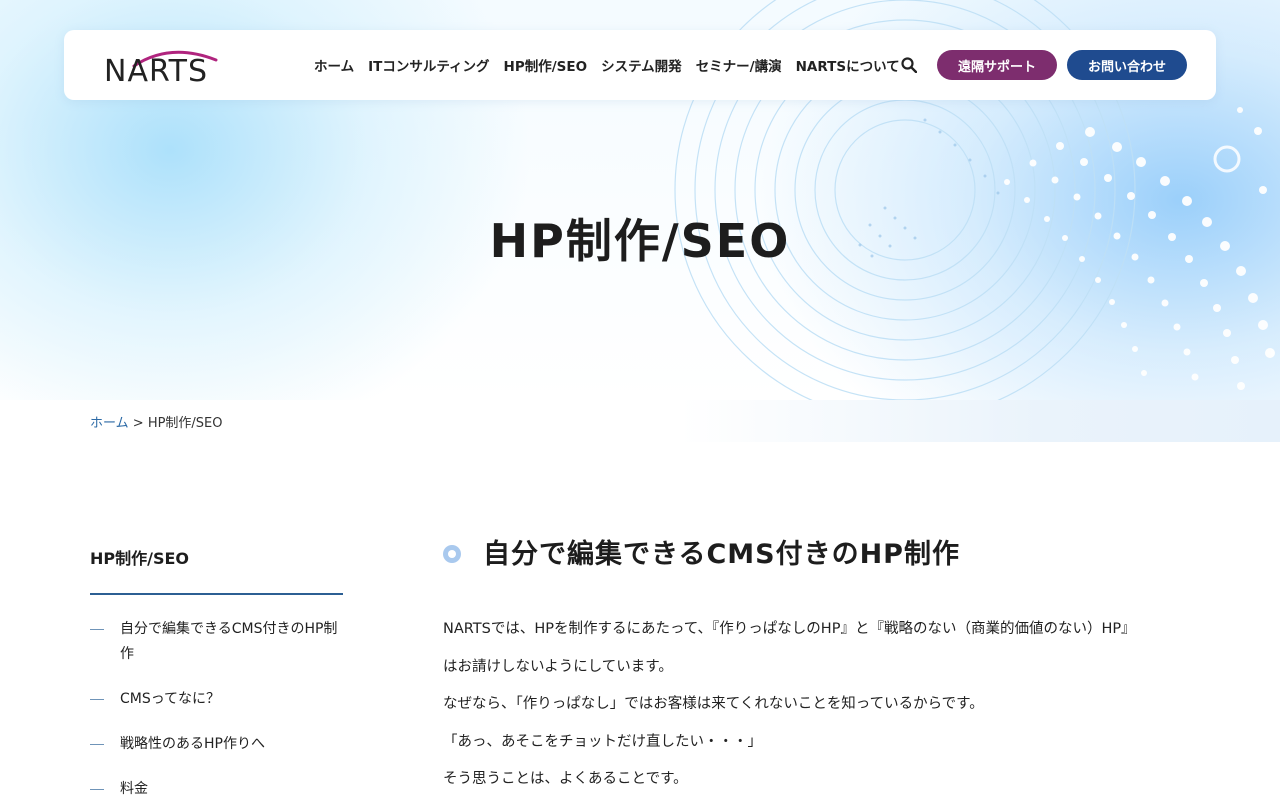  What do you see at coordinates (170, 699) in the screenshot?
I see `sidebar-item-label: CMSってなに？` at bounding box center [170, 699].